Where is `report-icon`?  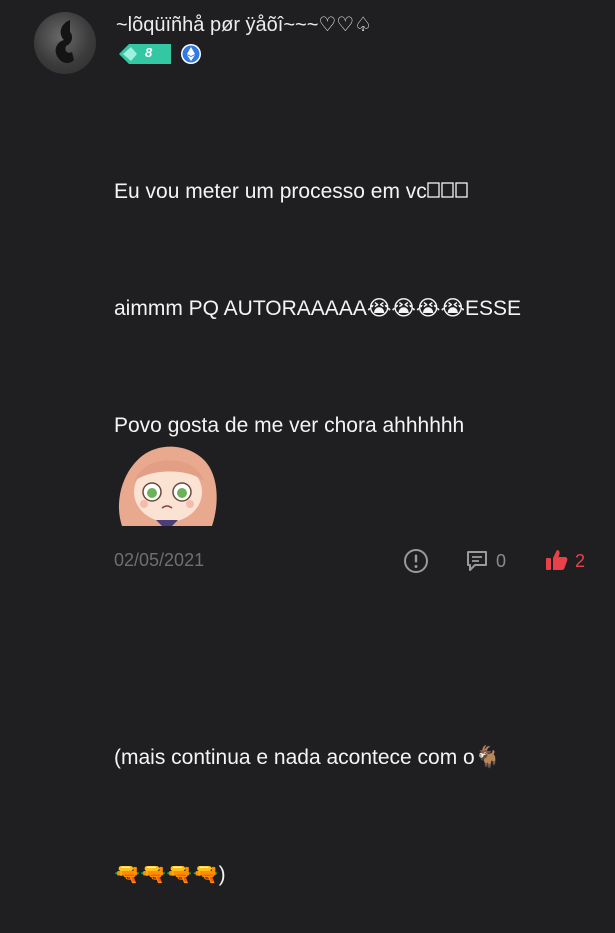 report-icon is located at coordinates (416, 561).